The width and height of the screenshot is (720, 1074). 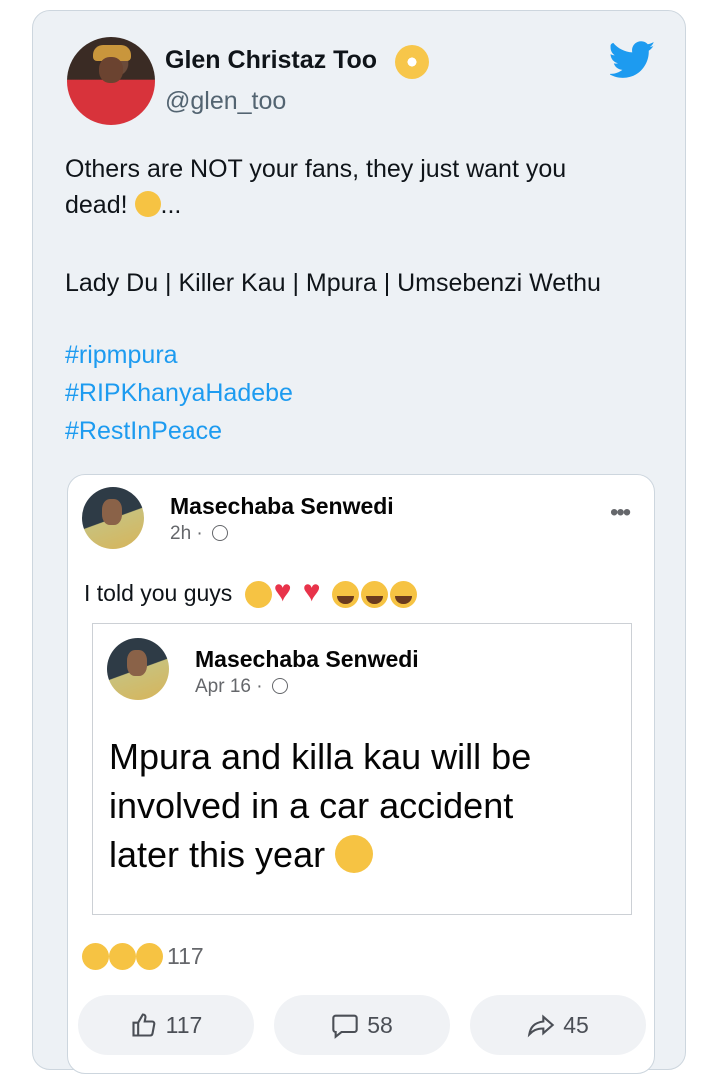 What do you see at coordinates (558, 1025) in the screenshot?
I see `share-button: 45` at bounding box center [558, 1025].